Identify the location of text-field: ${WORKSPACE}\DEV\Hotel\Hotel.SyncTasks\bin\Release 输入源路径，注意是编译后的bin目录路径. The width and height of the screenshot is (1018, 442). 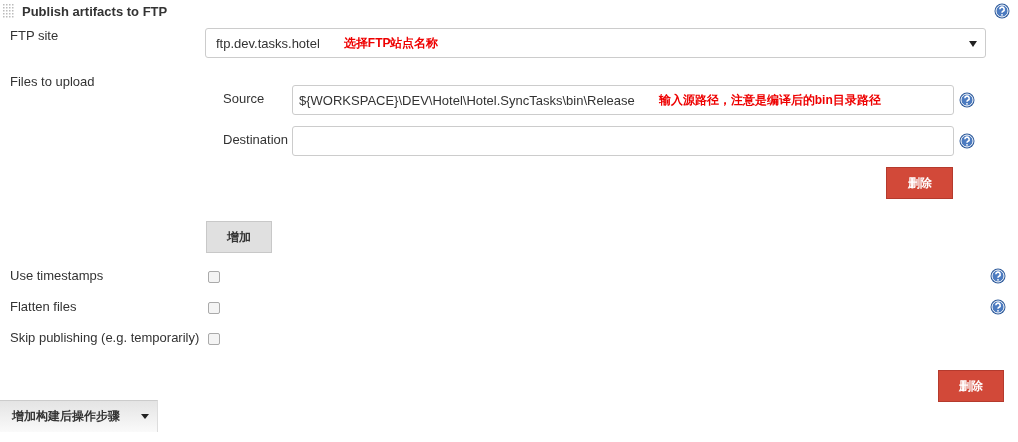
(623, 100).